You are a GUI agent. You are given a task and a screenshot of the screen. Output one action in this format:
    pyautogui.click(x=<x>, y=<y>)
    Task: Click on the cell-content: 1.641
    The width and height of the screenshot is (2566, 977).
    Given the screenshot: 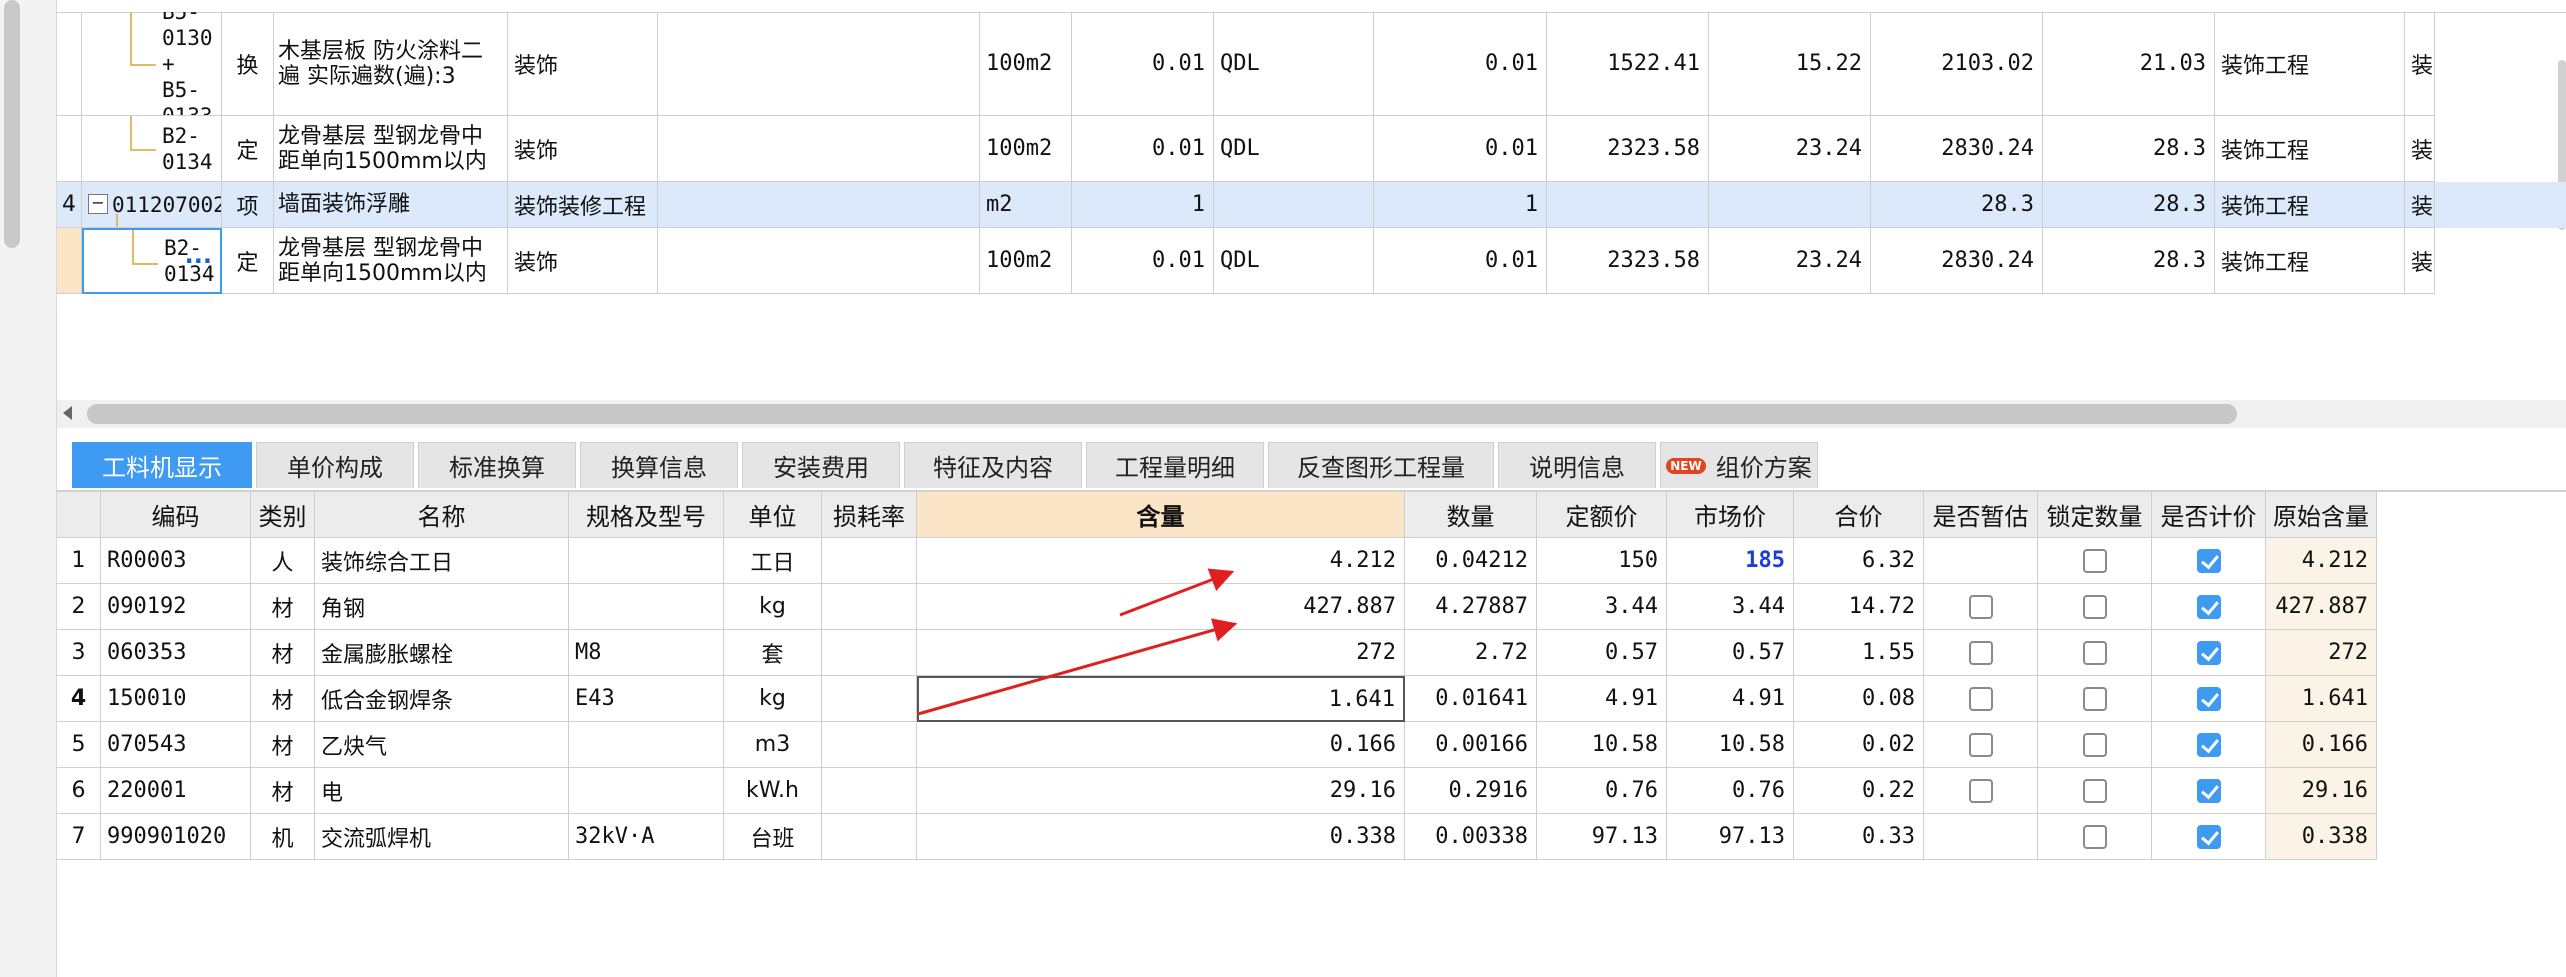 What is the action you would take?
    pyautogui.click(x=1161, y=699)
    